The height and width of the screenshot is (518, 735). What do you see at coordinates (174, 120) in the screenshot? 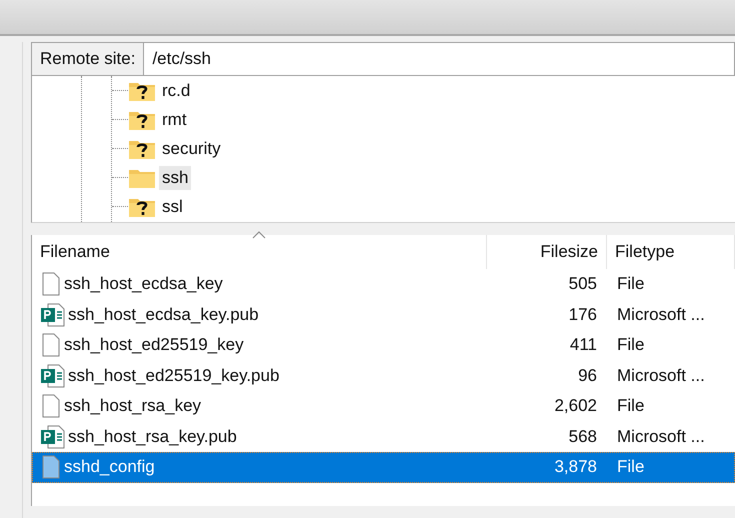
I see `tree-item: rmt` at bounding box center [174, 120].